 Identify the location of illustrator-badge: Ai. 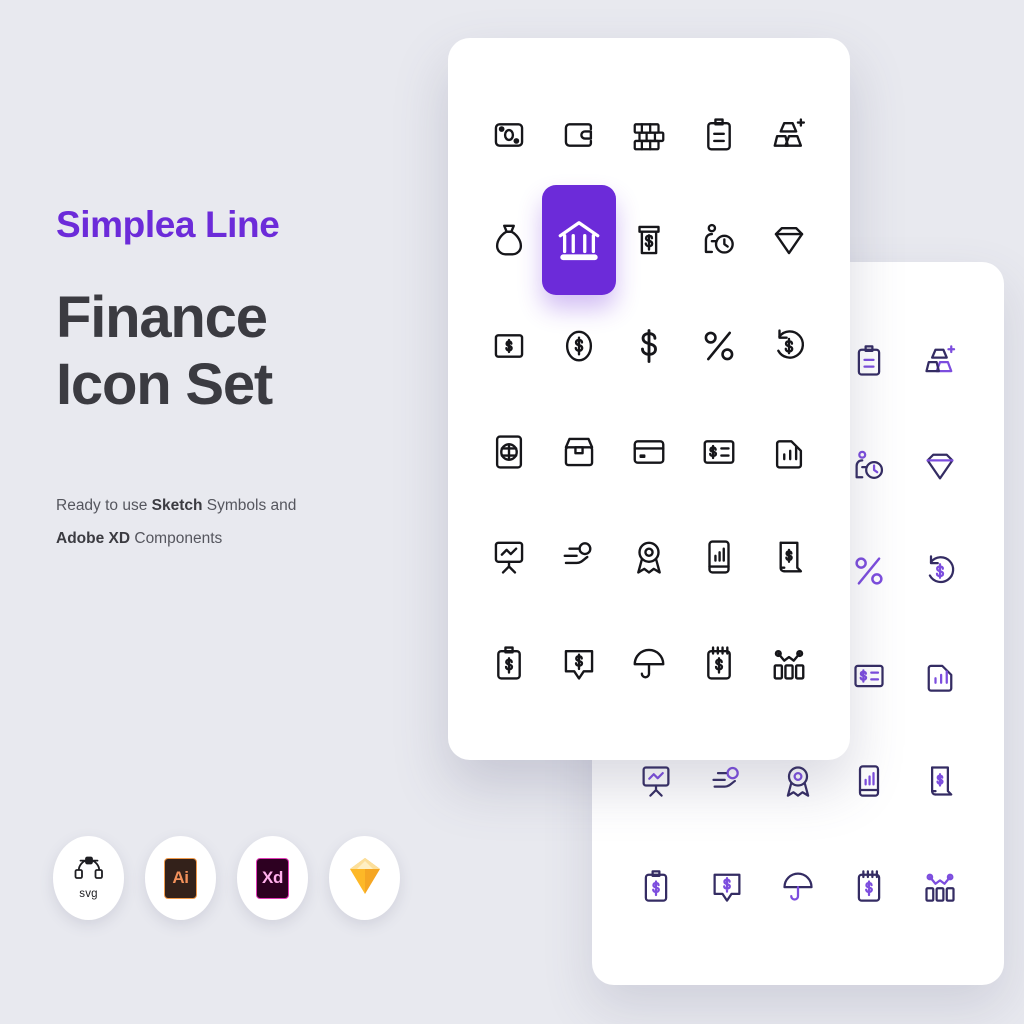
(180, 878).